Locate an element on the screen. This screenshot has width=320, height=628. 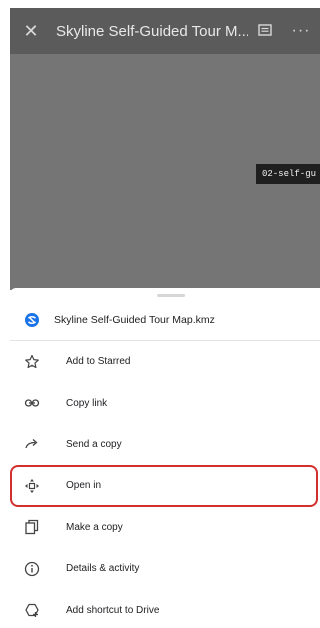
forward-arrow-icon is located at coordinates (32, 444).